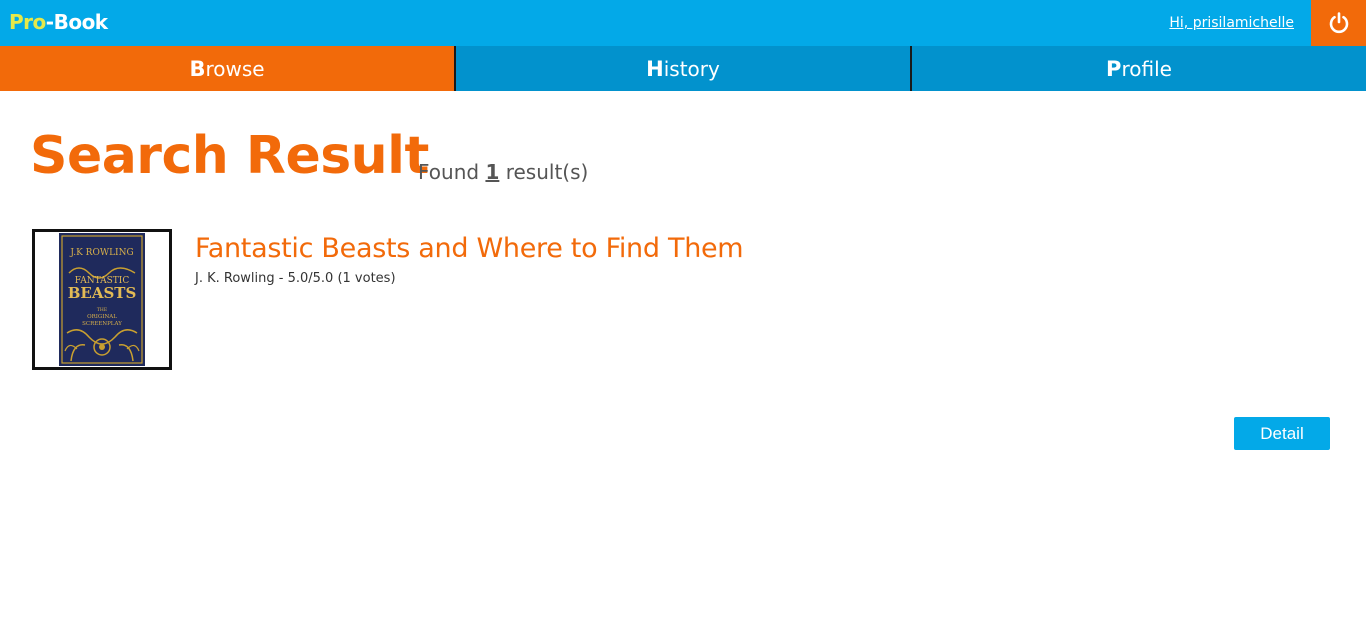 The height and width of the screenshot is (640, 1366). I want to click on cover-title-line2: BEASTS, so click(102, 293).